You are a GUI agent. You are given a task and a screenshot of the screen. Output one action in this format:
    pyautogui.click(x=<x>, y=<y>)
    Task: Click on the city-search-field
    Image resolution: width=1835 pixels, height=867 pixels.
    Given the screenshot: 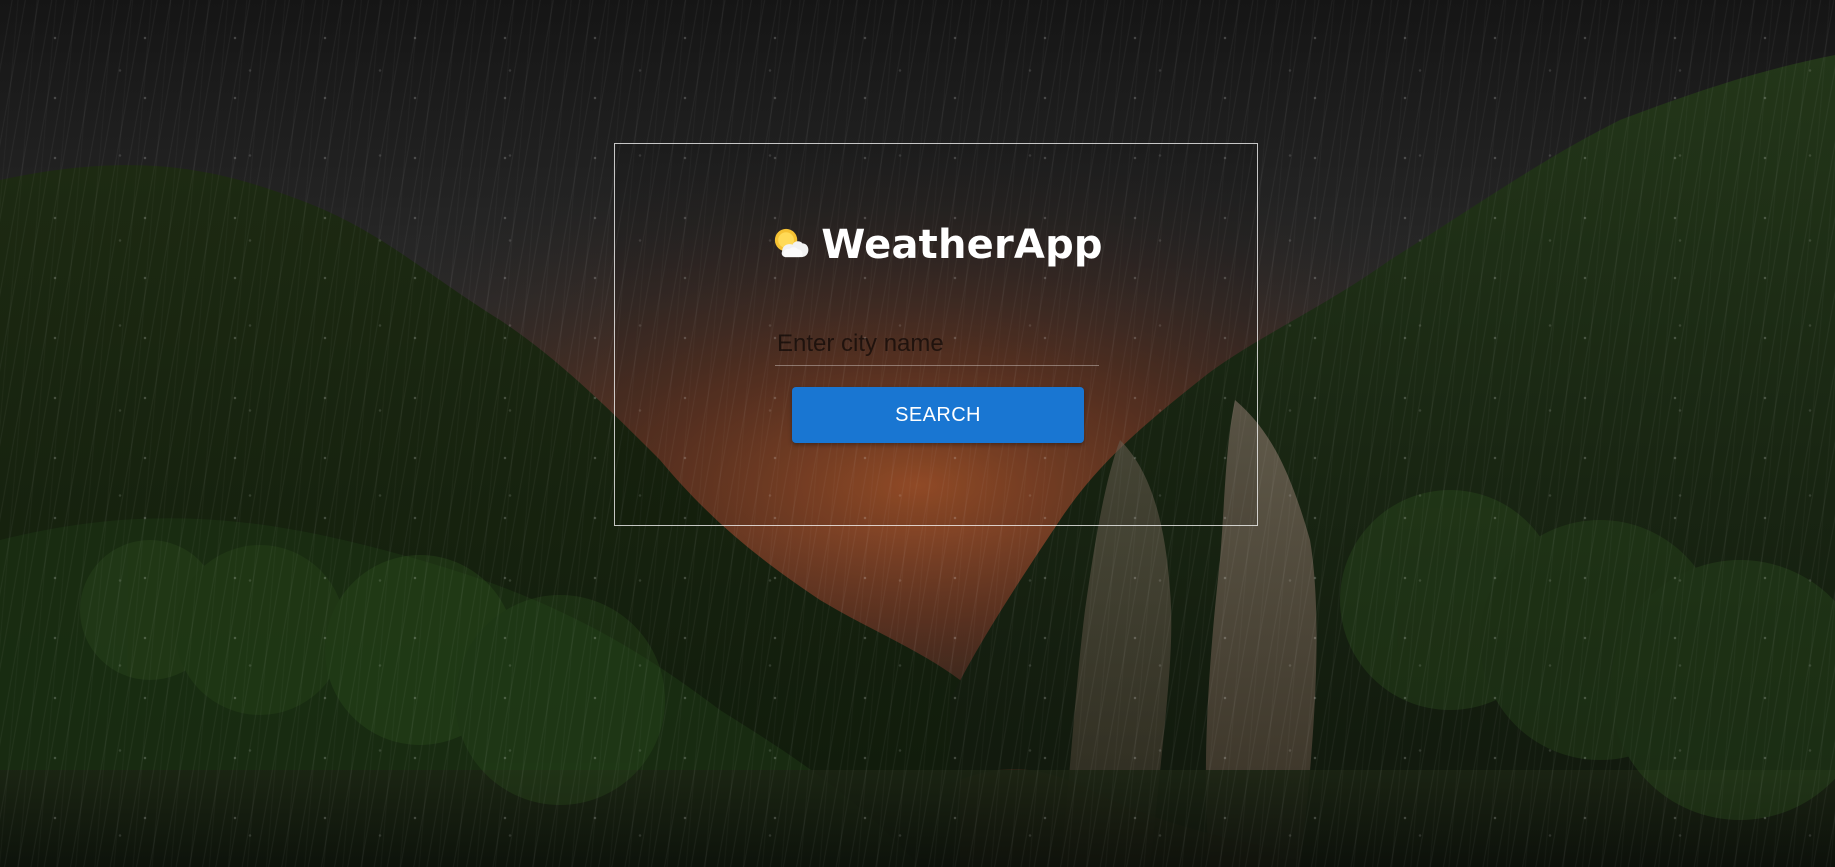 What is the action you would take?
    pyautogui.click(x=937, y=344)
    